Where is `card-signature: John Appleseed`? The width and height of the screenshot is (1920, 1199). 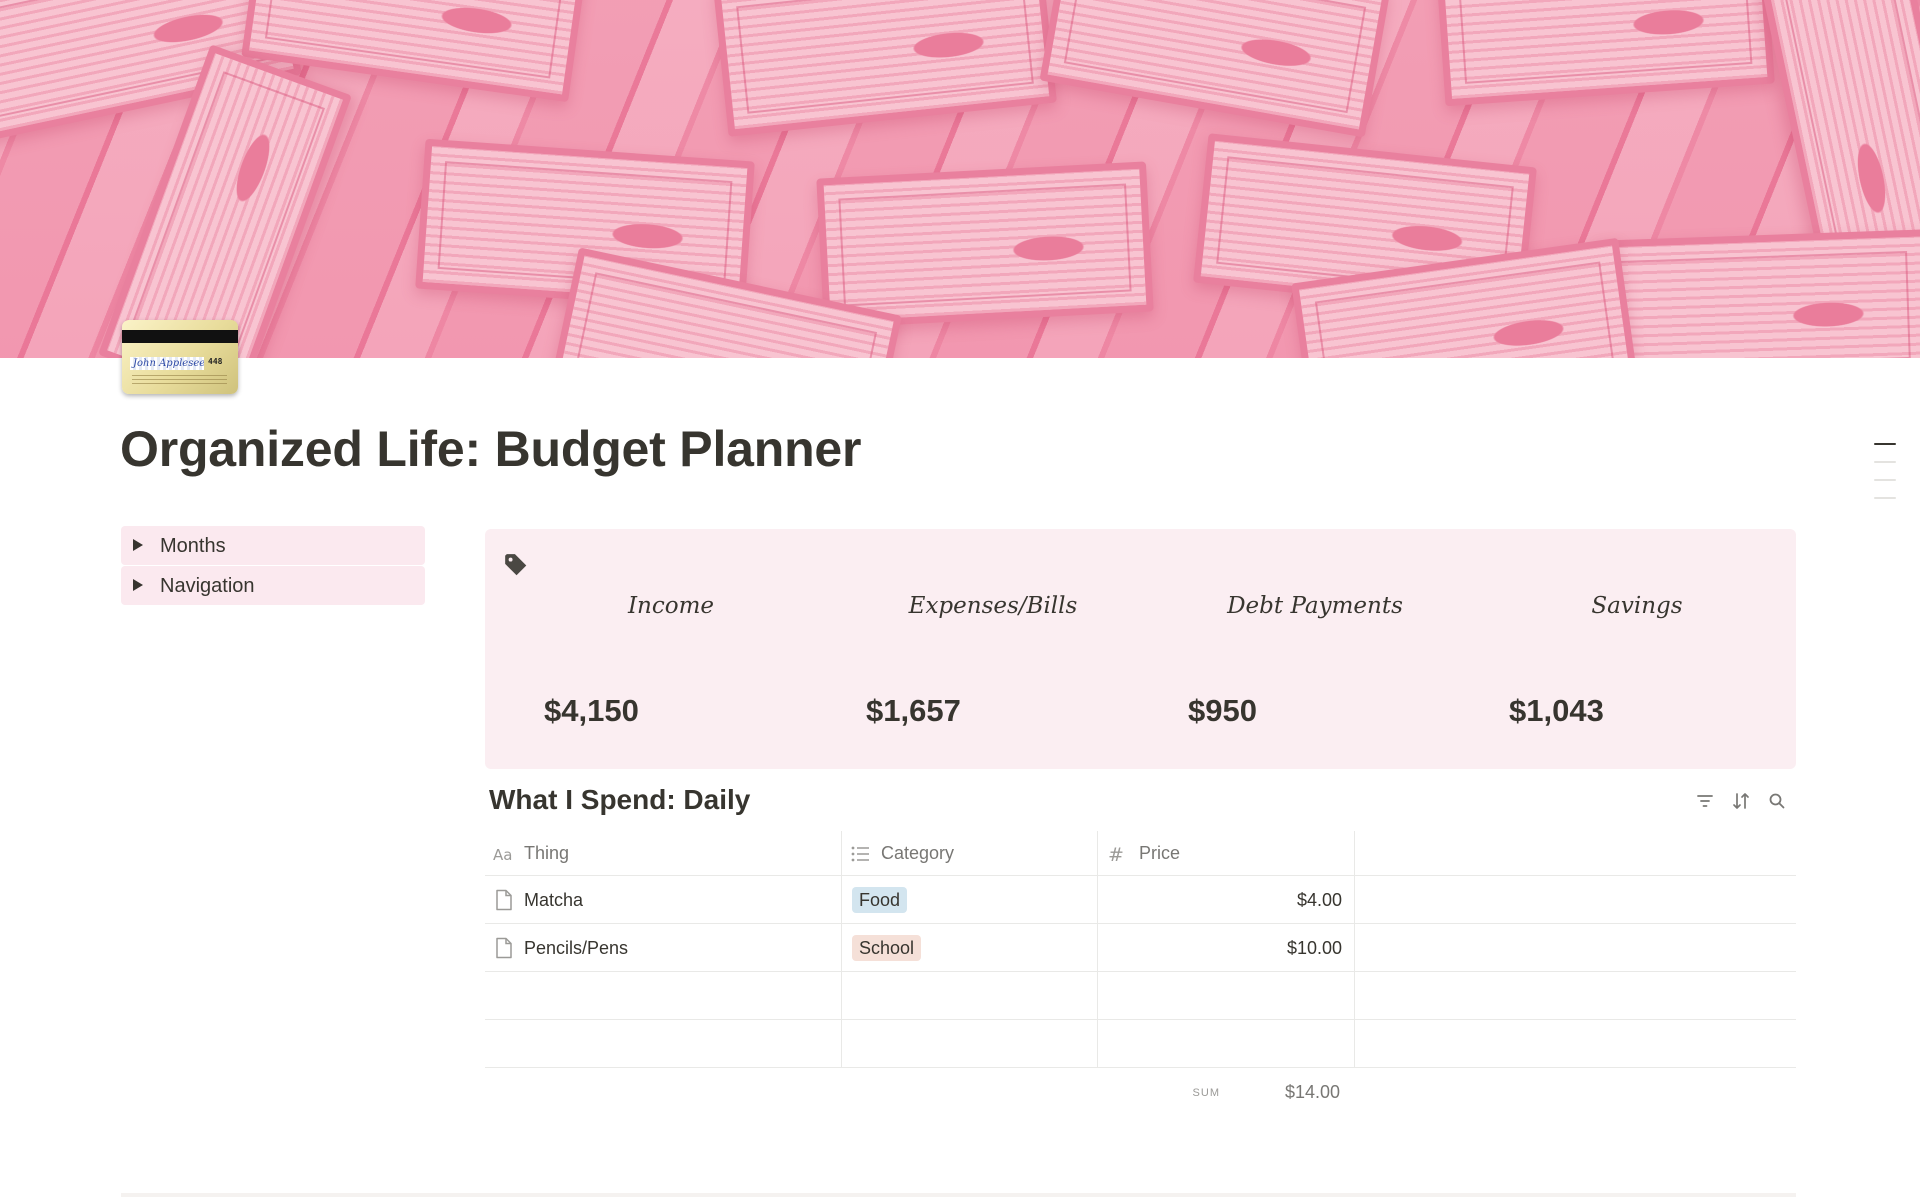 card-signature: John Appleseed is located at coordinates (167, 363).